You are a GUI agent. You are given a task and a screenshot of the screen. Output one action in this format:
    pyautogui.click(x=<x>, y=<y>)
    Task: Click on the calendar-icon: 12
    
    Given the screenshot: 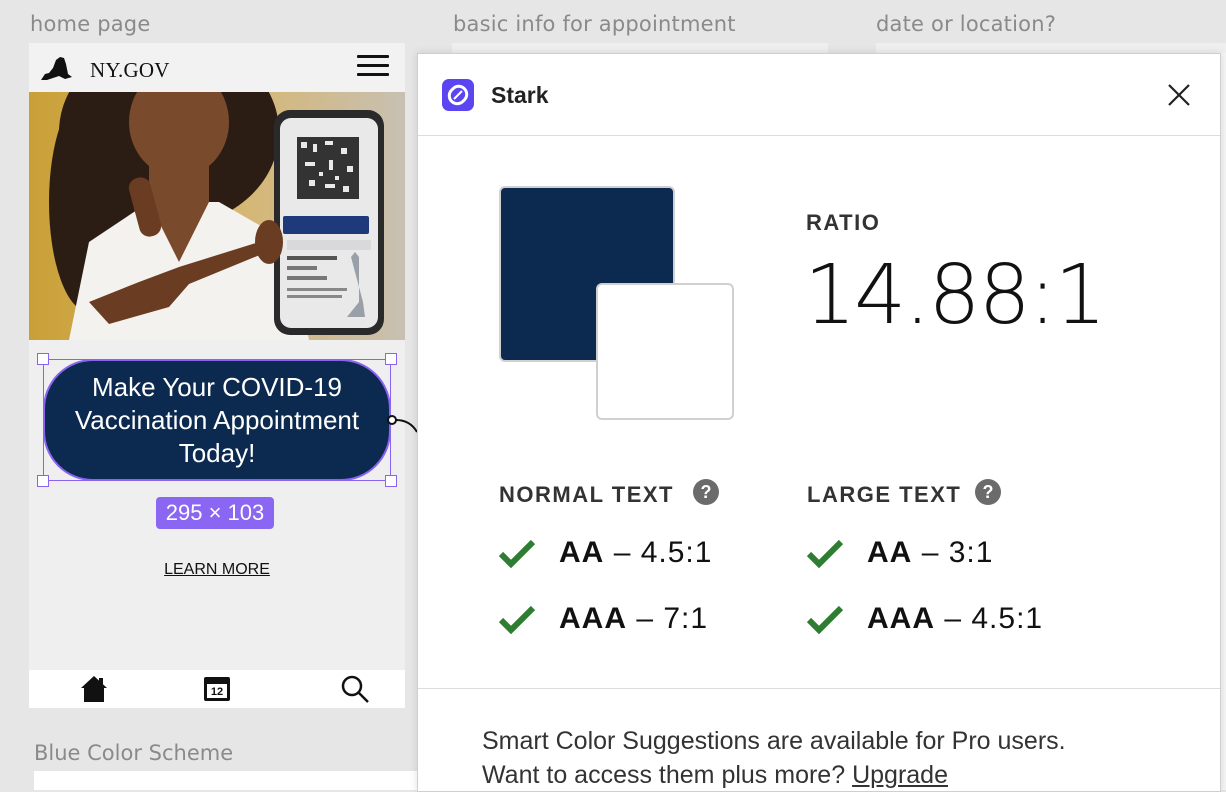 What is the action you would take?
    pyautogui.click(x=217, y=688)
    